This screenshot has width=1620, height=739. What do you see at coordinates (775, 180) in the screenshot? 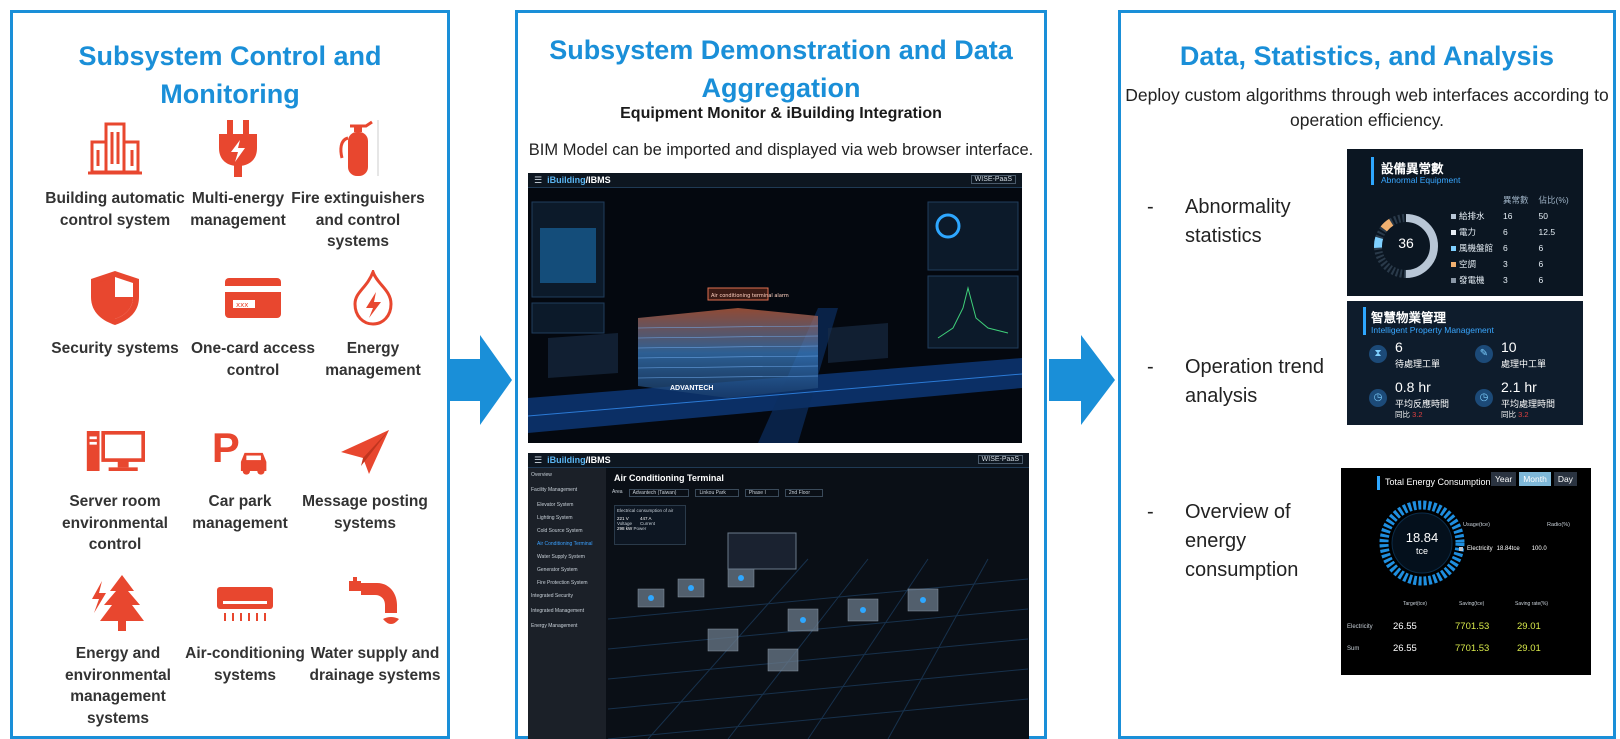
I see `app-header: ☰ iBuilding/IBMS WISE-PaaS` at bounding box center [775, 180].